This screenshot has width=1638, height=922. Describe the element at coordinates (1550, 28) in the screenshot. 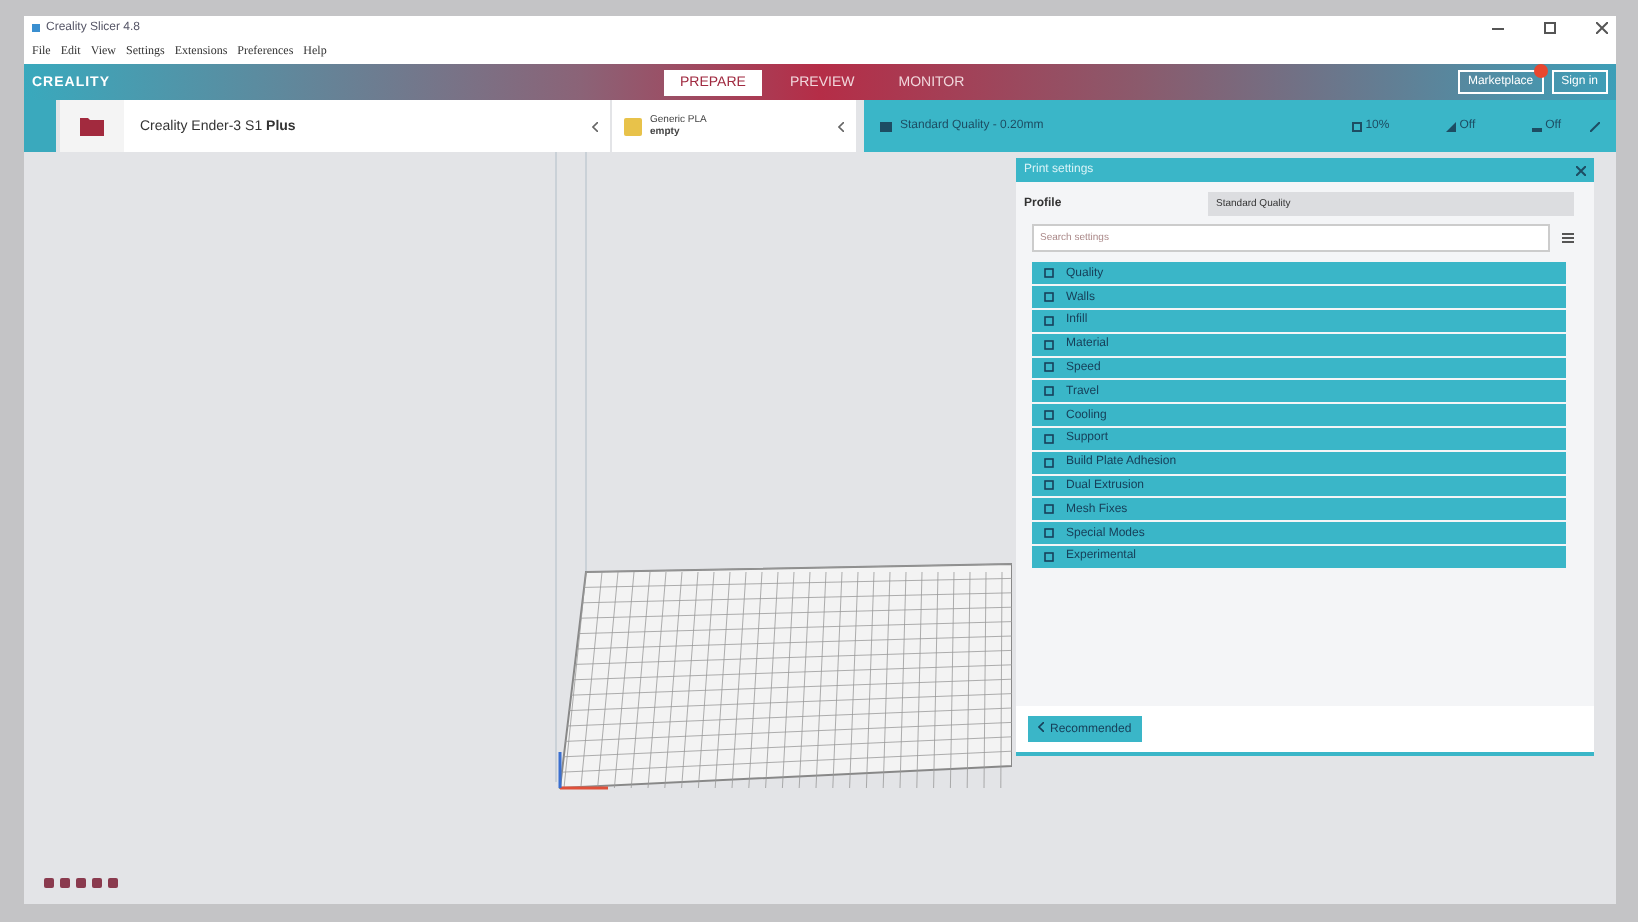

I see `maximize-icon` at that location.